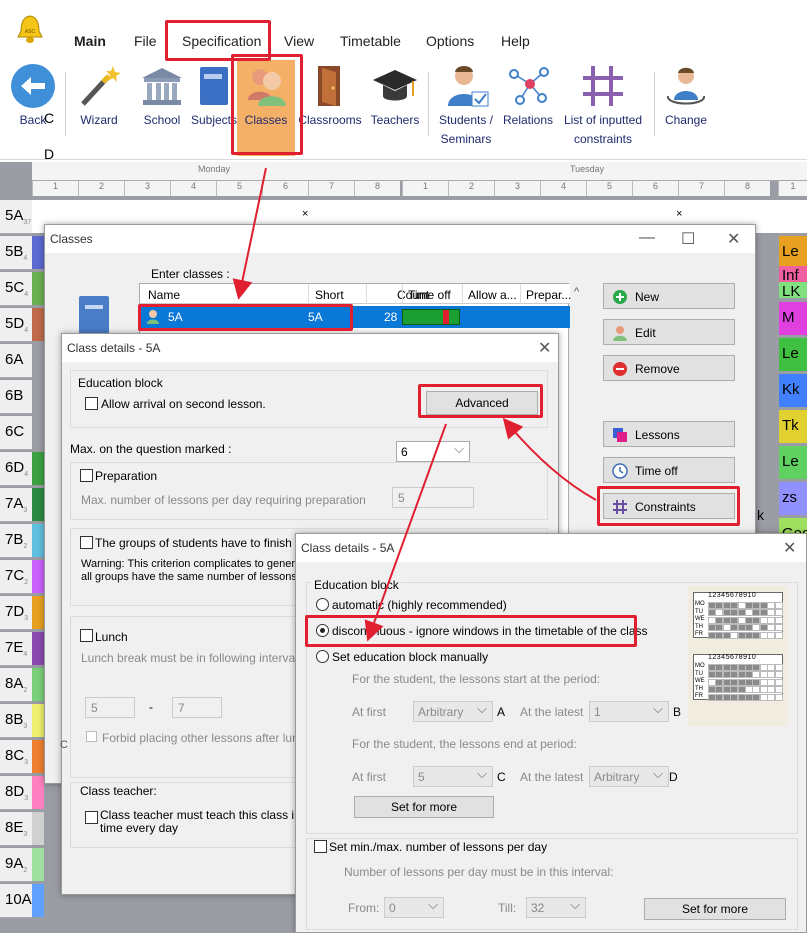 The height and width of the screenshot is (933, 807). Describe the element at coordinates (16, 721) in the screenshot. I see `class-row-header: 8B3` at that location.